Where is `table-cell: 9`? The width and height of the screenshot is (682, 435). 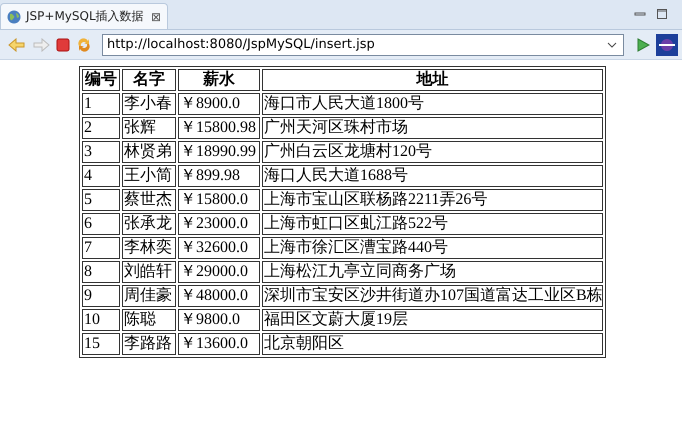 table-cell: 9 is located at coordinates (101, 296).